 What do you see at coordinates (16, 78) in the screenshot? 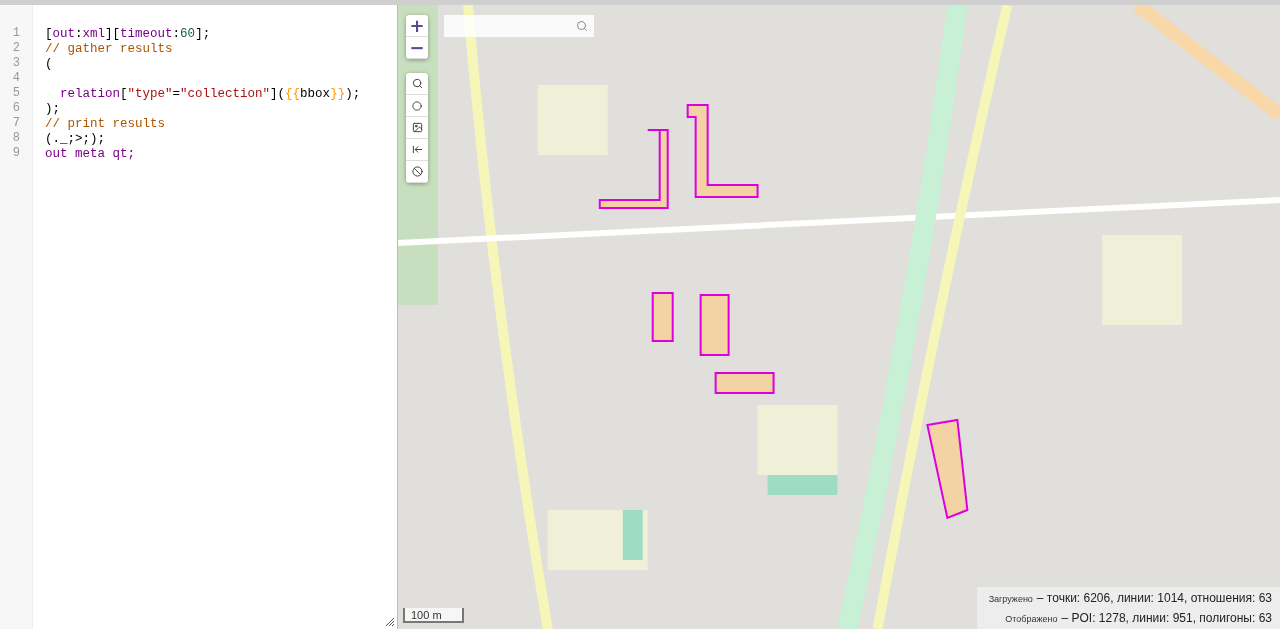
I see `line-number: 4` at bounding box center [16, 78].